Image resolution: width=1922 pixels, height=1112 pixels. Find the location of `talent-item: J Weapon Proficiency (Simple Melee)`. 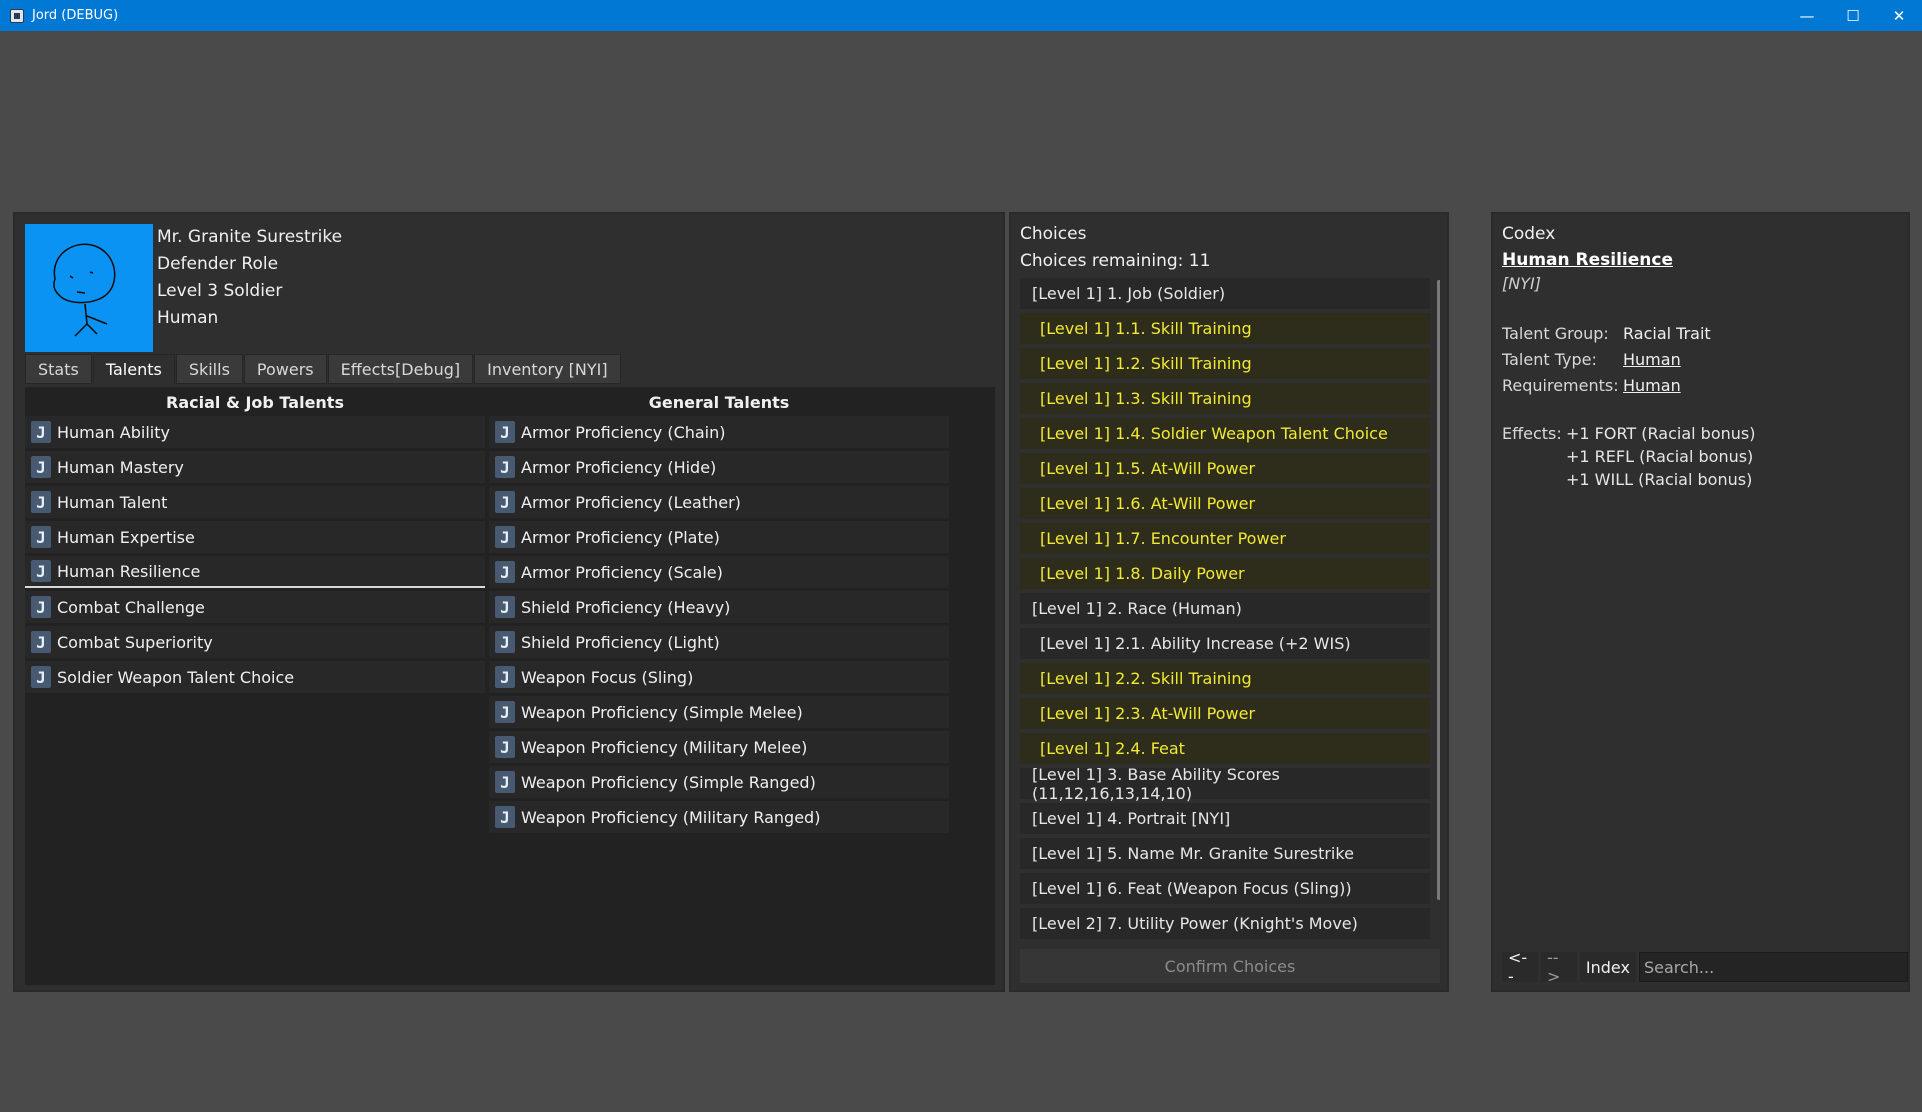

talent-item: J Weapon Proficiency (Simple Melee) is located at coordinates (719, 712).